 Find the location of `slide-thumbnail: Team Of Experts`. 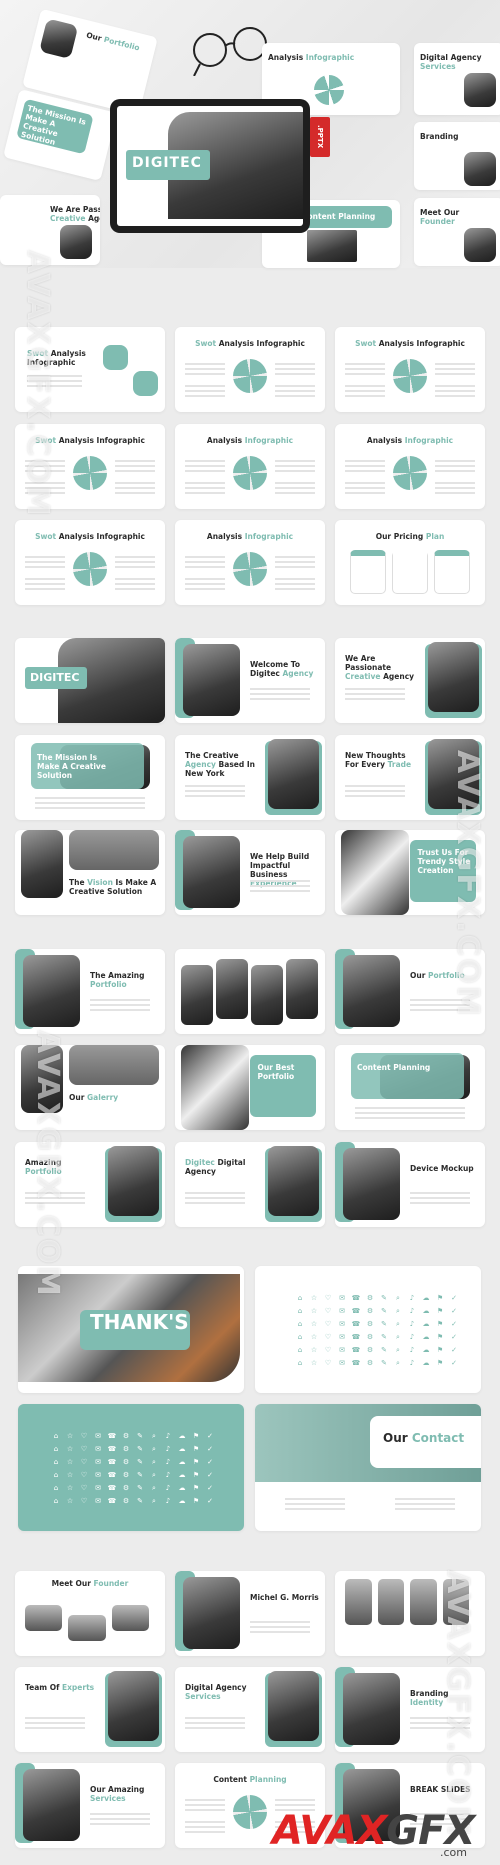

slide-thumbnail: Team Of Experts is located at coordinates (90, 1709).